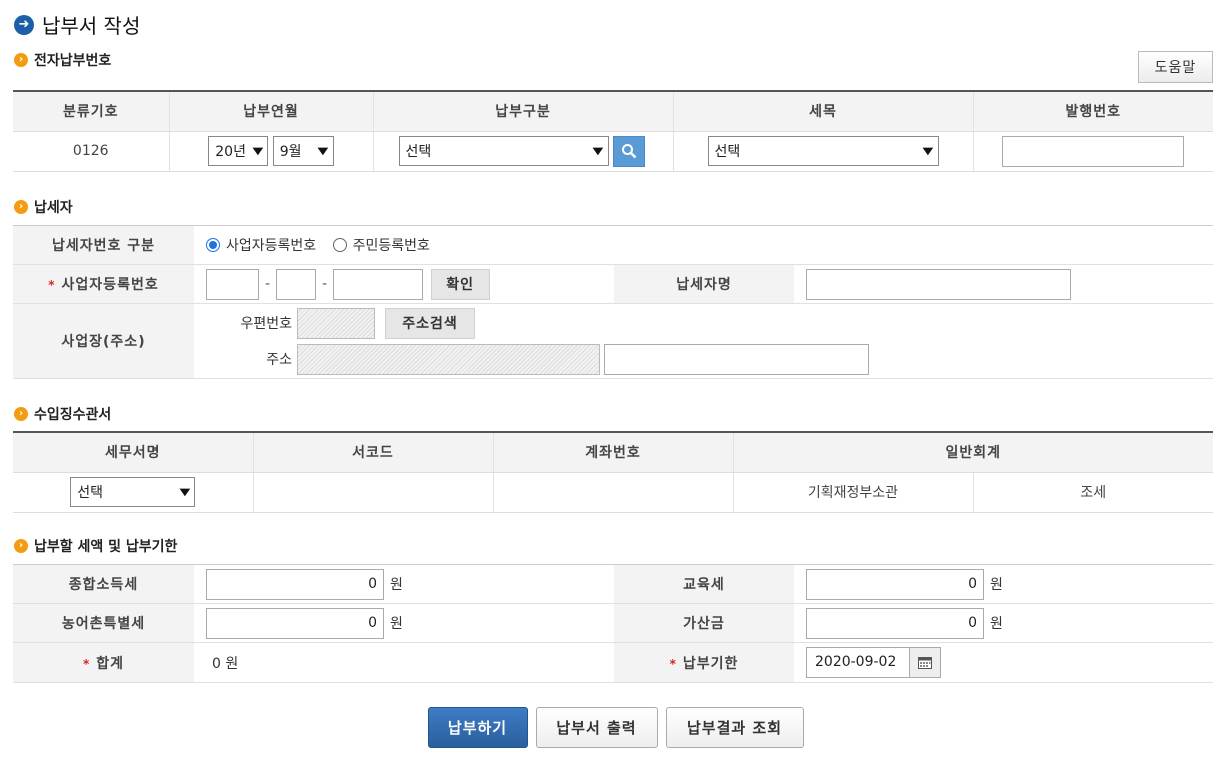 This screenshot has height=768, width=1231. What do you see at coordinates (404, 623) in the screenshot?
I see `rural-tax-cell: 0원` at bounding box center [404, 623].